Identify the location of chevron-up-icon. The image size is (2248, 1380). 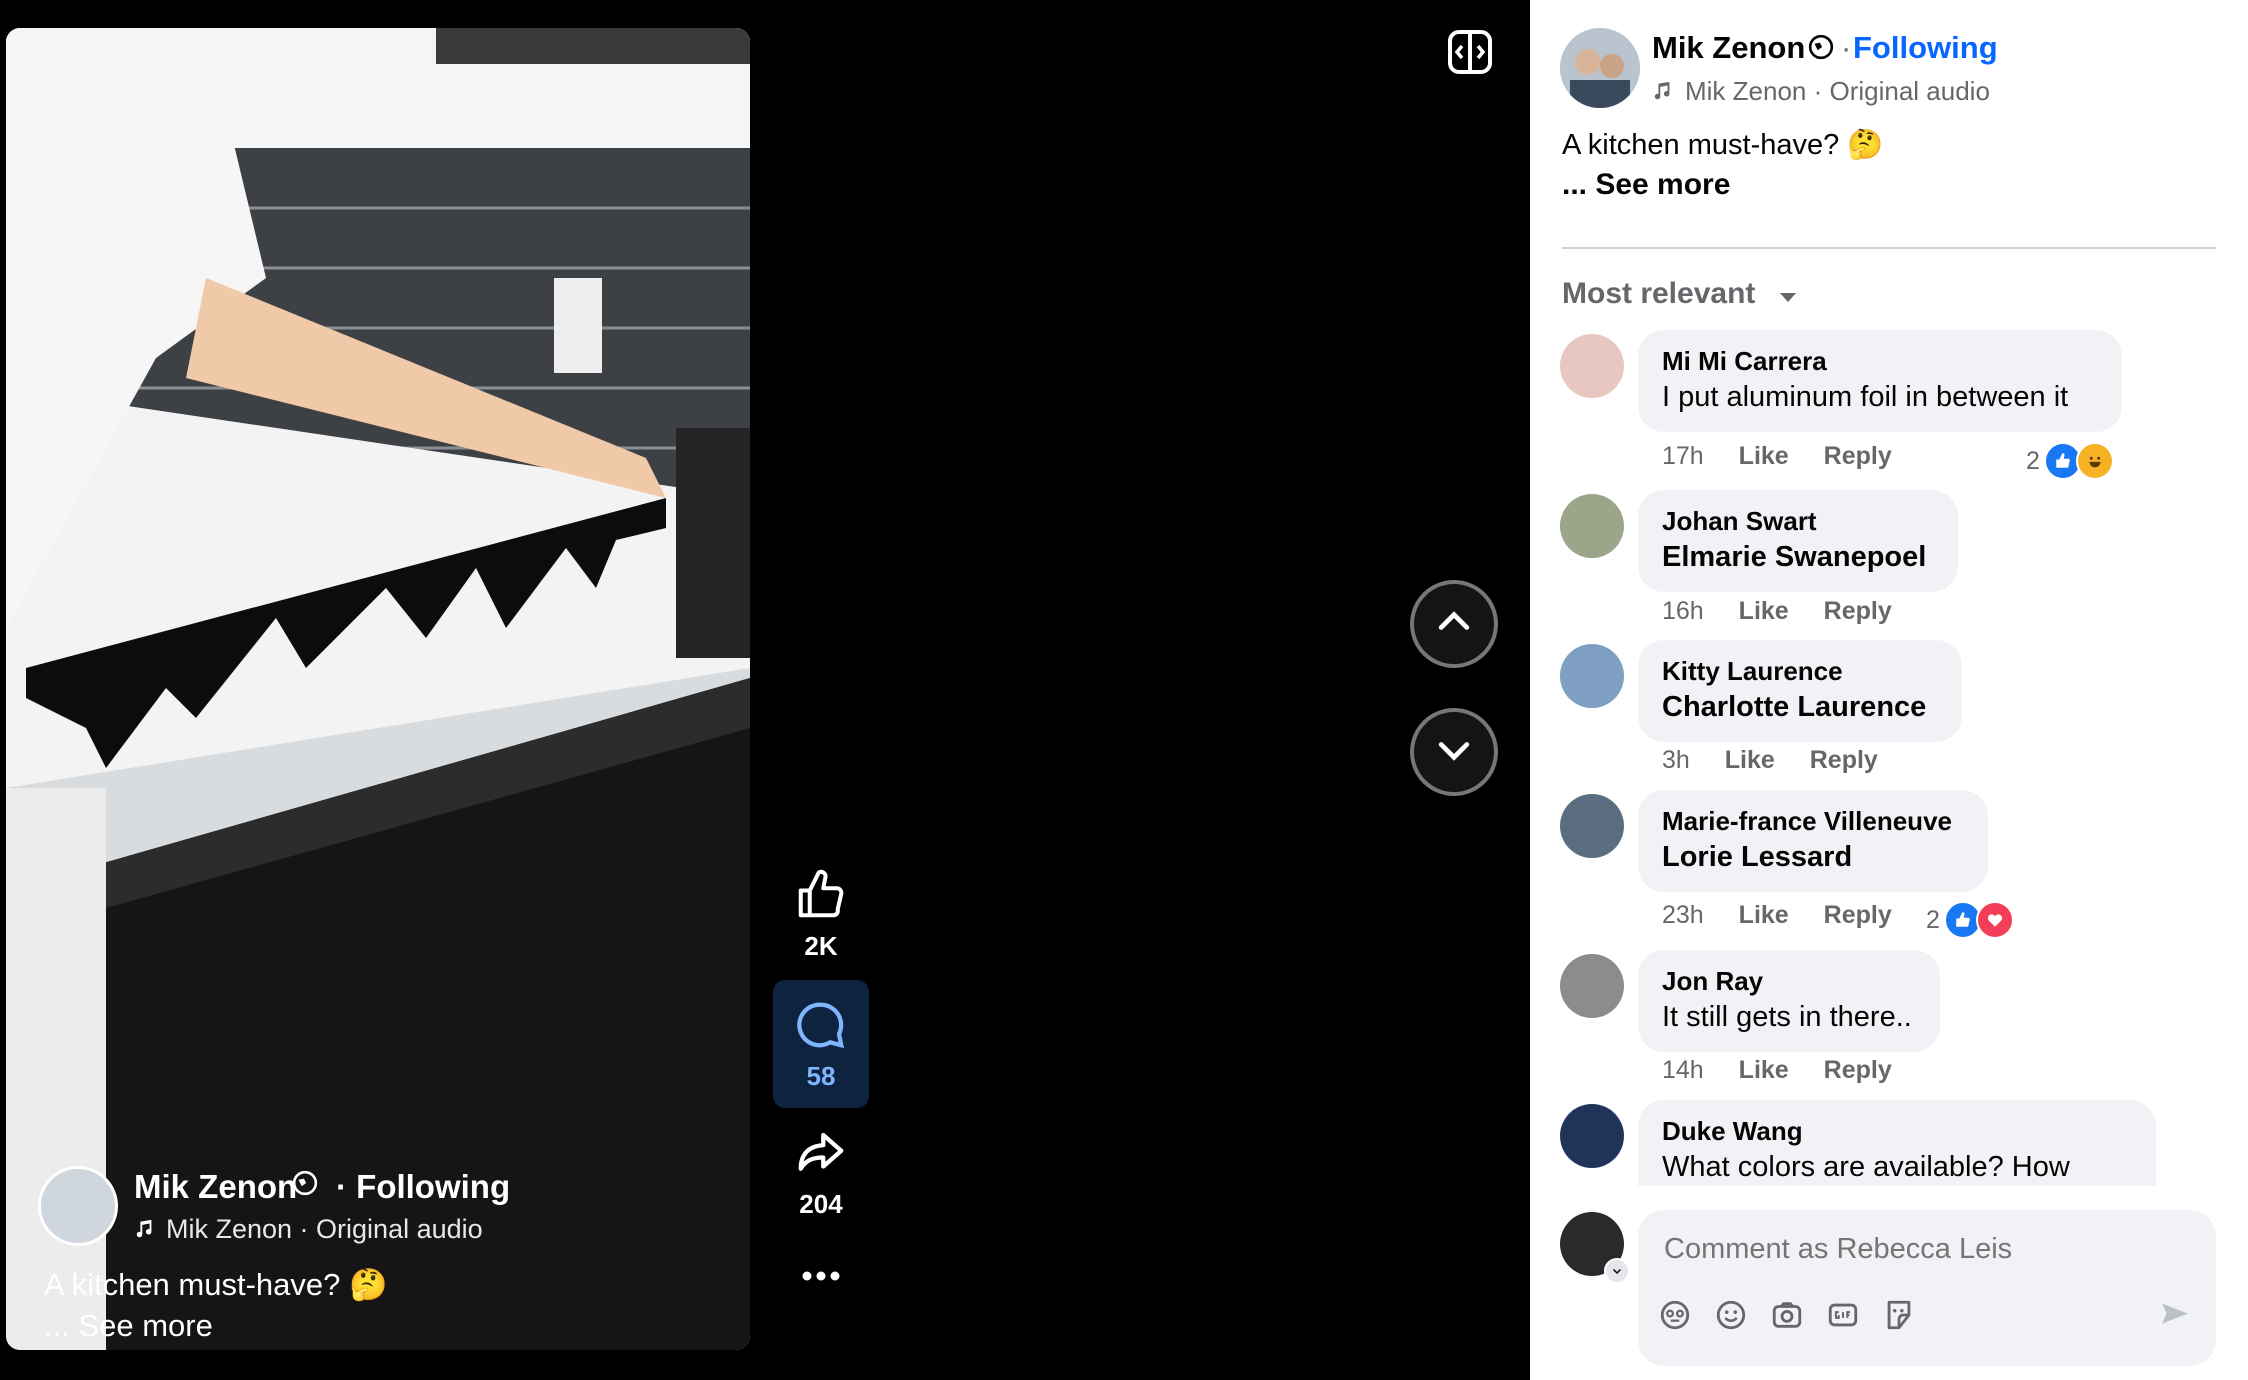
(1454, 624).